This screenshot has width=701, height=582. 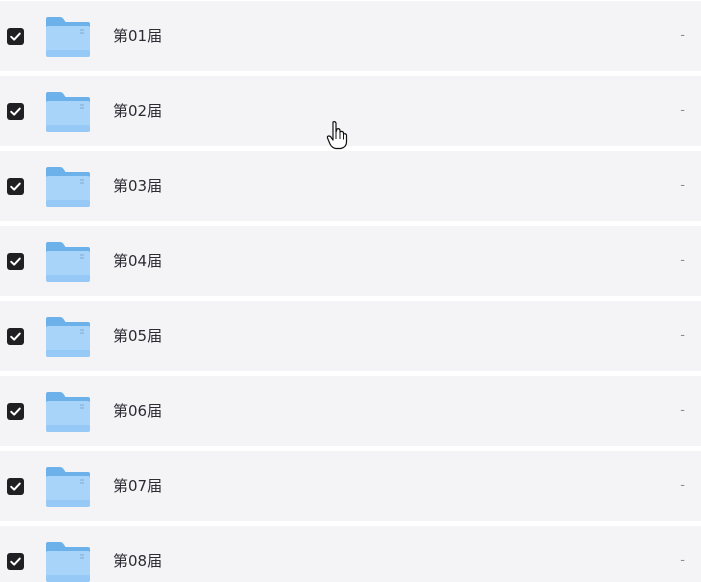 What do you see at coordinates (138, 336) in the screenshot?
I see `folder-name: 第05届` at bounding box center [138, 336].